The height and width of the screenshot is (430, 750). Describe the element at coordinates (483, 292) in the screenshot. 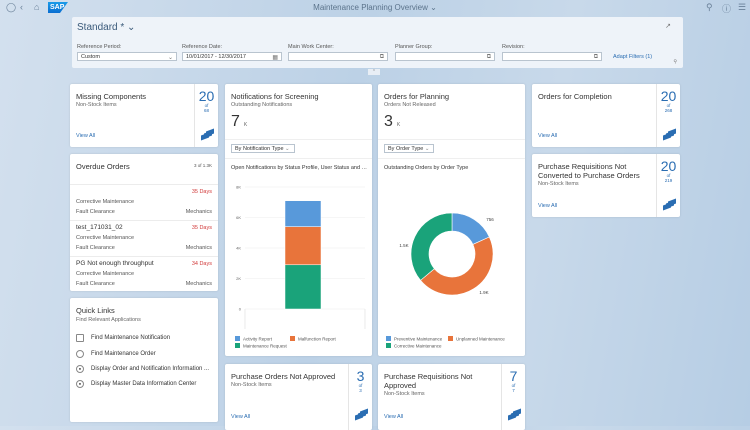

I see `data-label: 1.9K` at that location.